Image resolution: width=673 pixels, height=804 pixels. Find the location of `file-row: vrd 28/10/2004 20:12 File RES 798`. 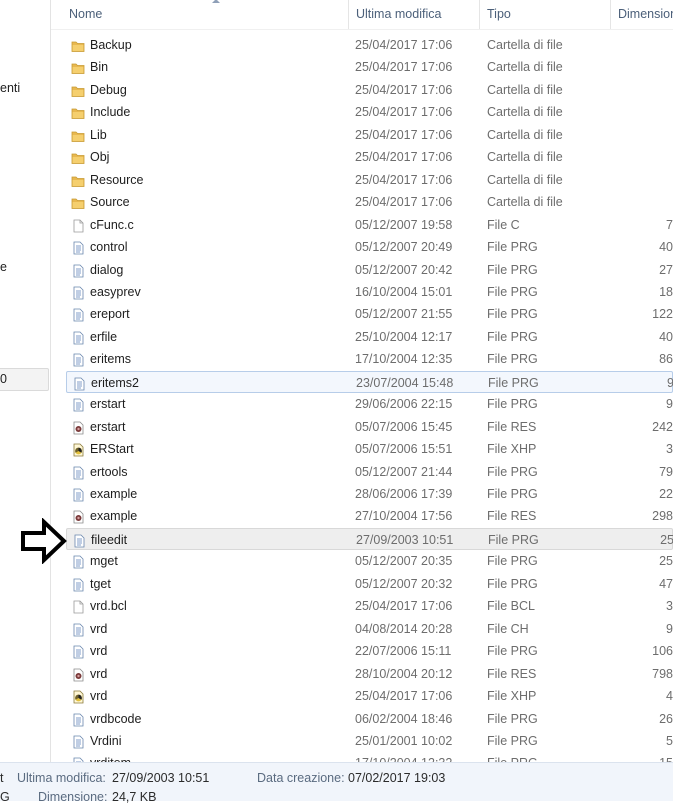

file-row: vrd 28/10/2004 20:12 File RES 798 is located at coordinates (369, 674).